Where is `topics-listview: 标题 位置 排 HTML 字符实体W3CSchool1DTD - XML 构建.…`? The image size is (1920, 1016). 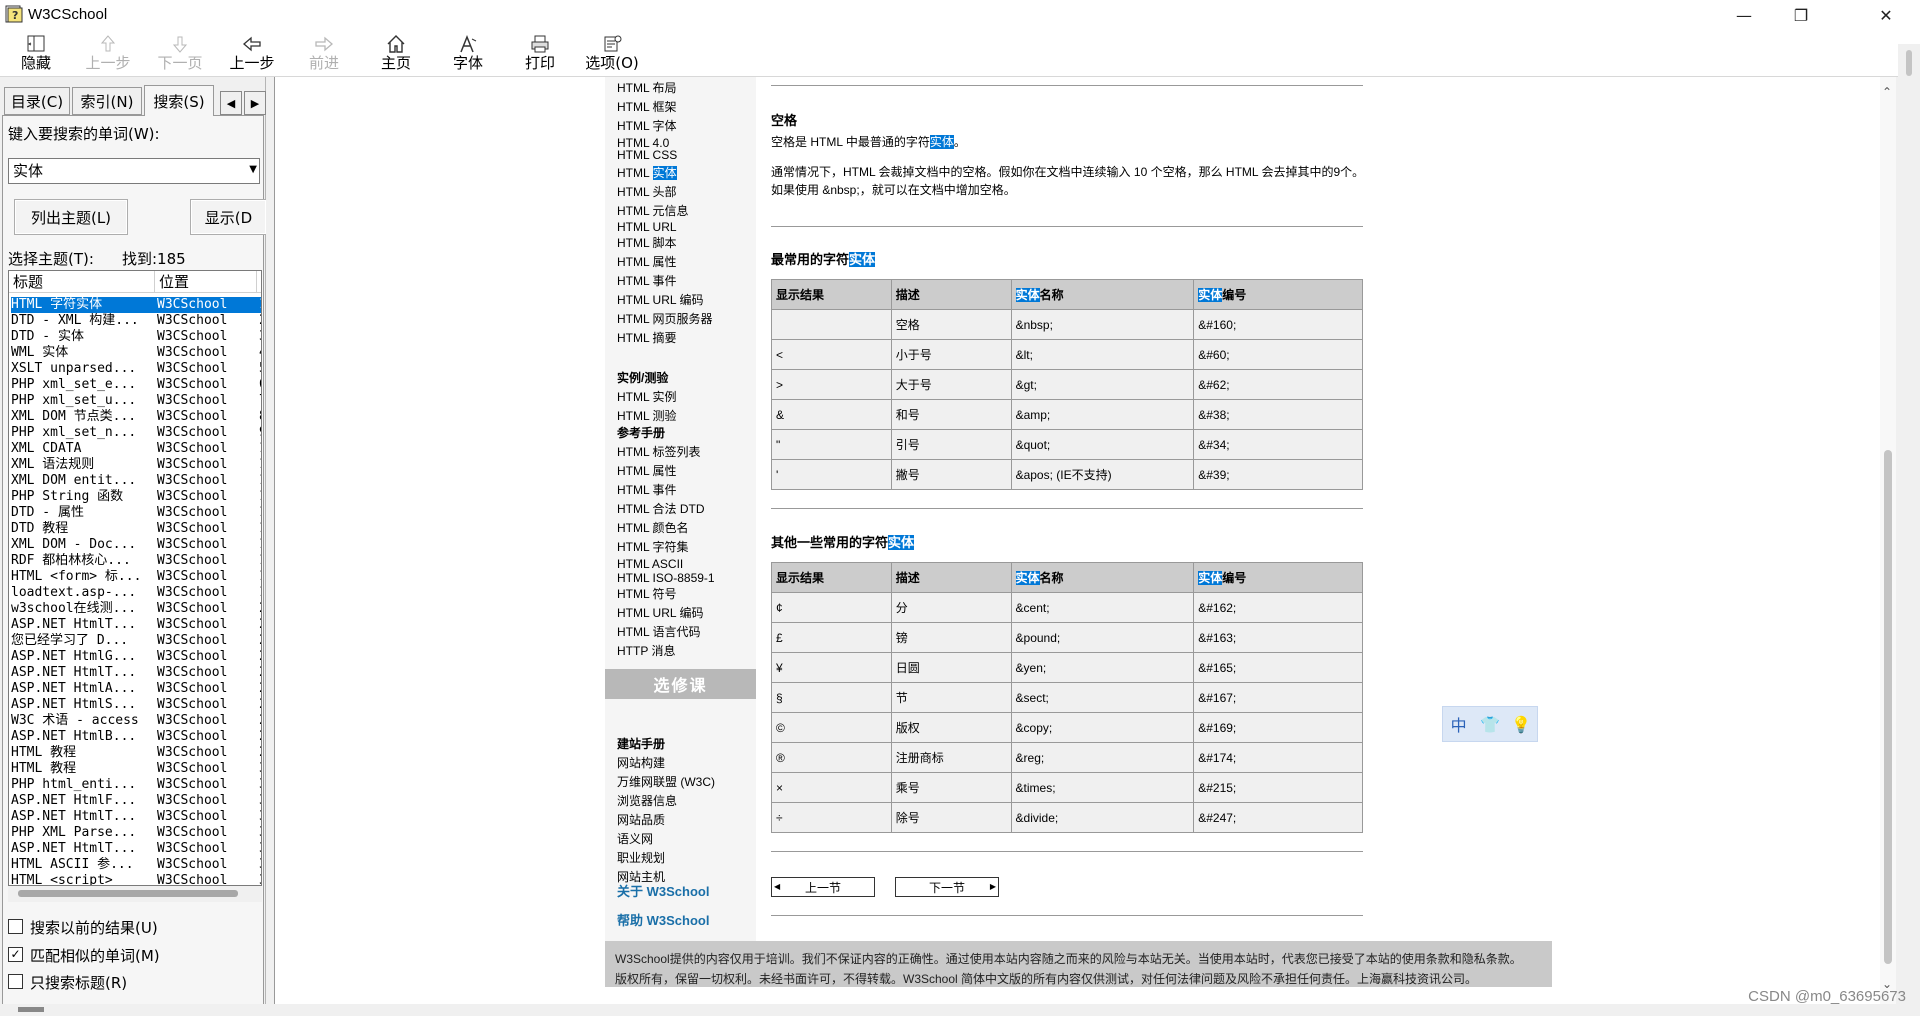
topics-listview: 标题 位置 排 HTML 字符实体W3CSchool1DTD - XML 构建.… is located at coordinates (135, 578).